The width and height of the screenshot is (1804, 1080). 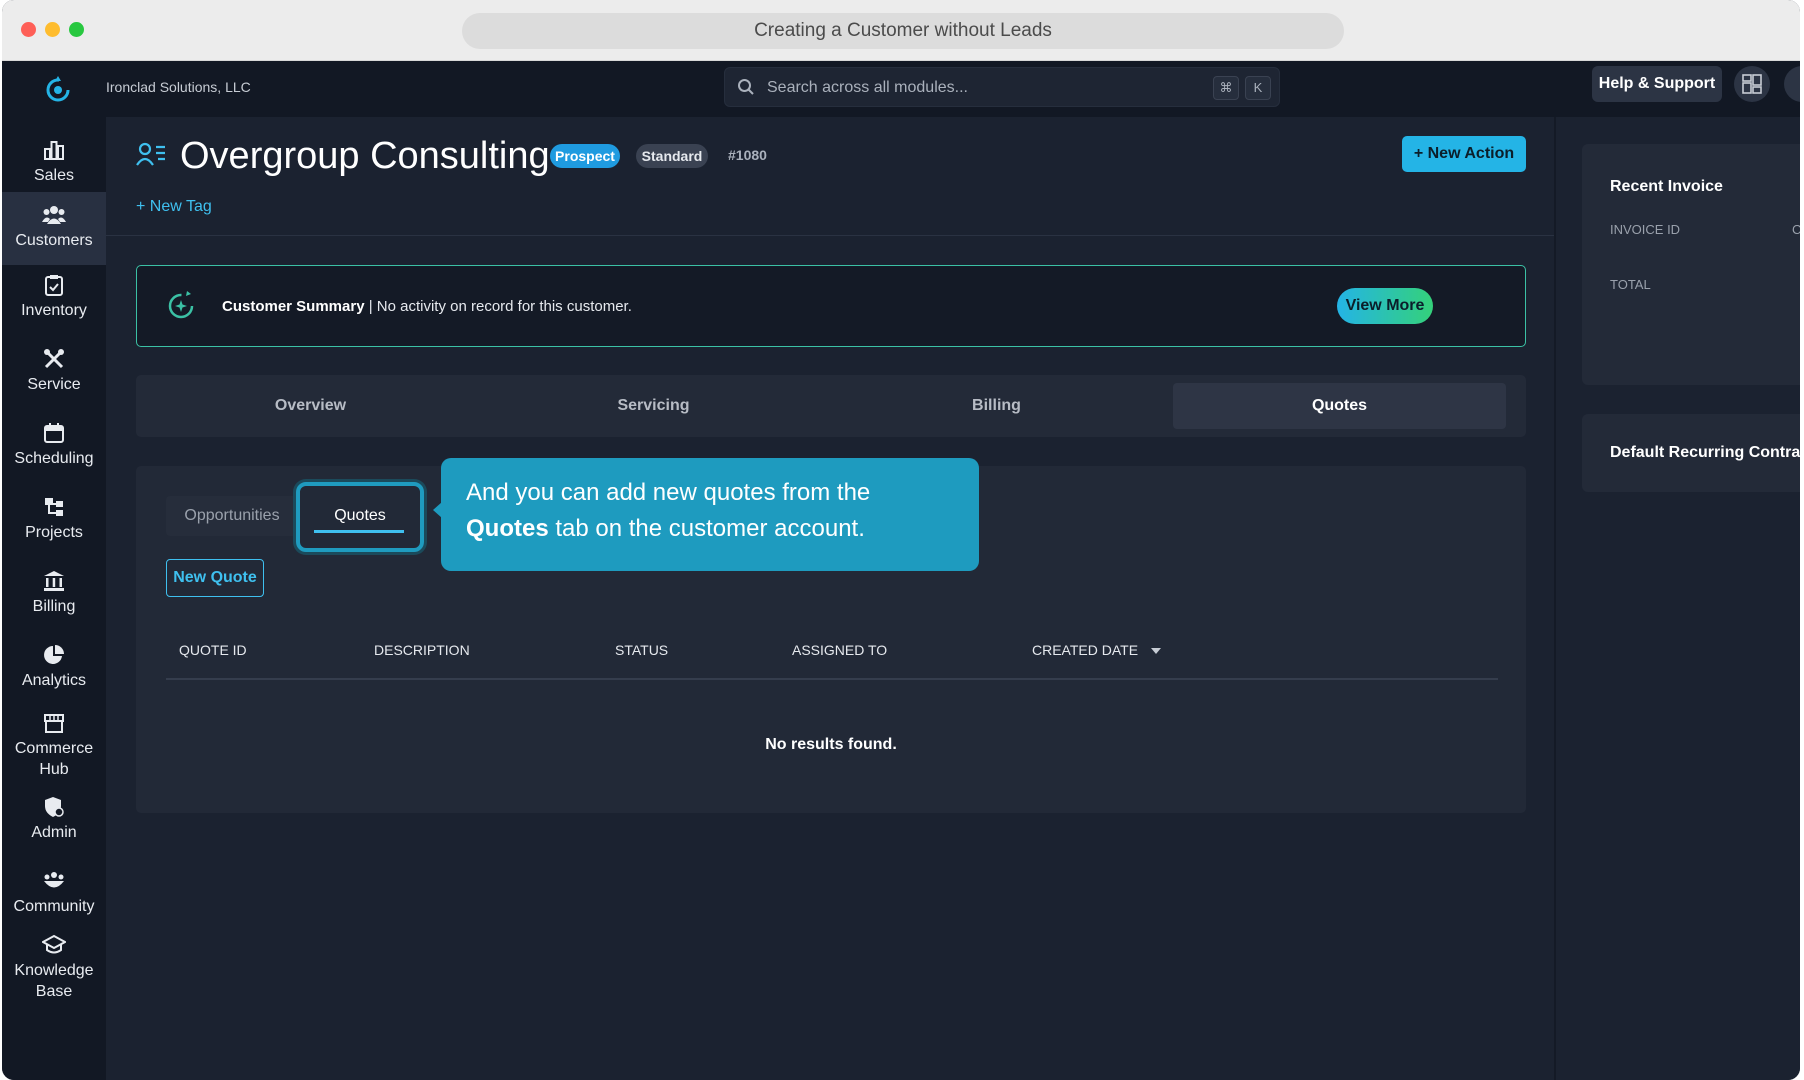 I want to click on new-tag-label: New Tag, so click(x=180, y=206).